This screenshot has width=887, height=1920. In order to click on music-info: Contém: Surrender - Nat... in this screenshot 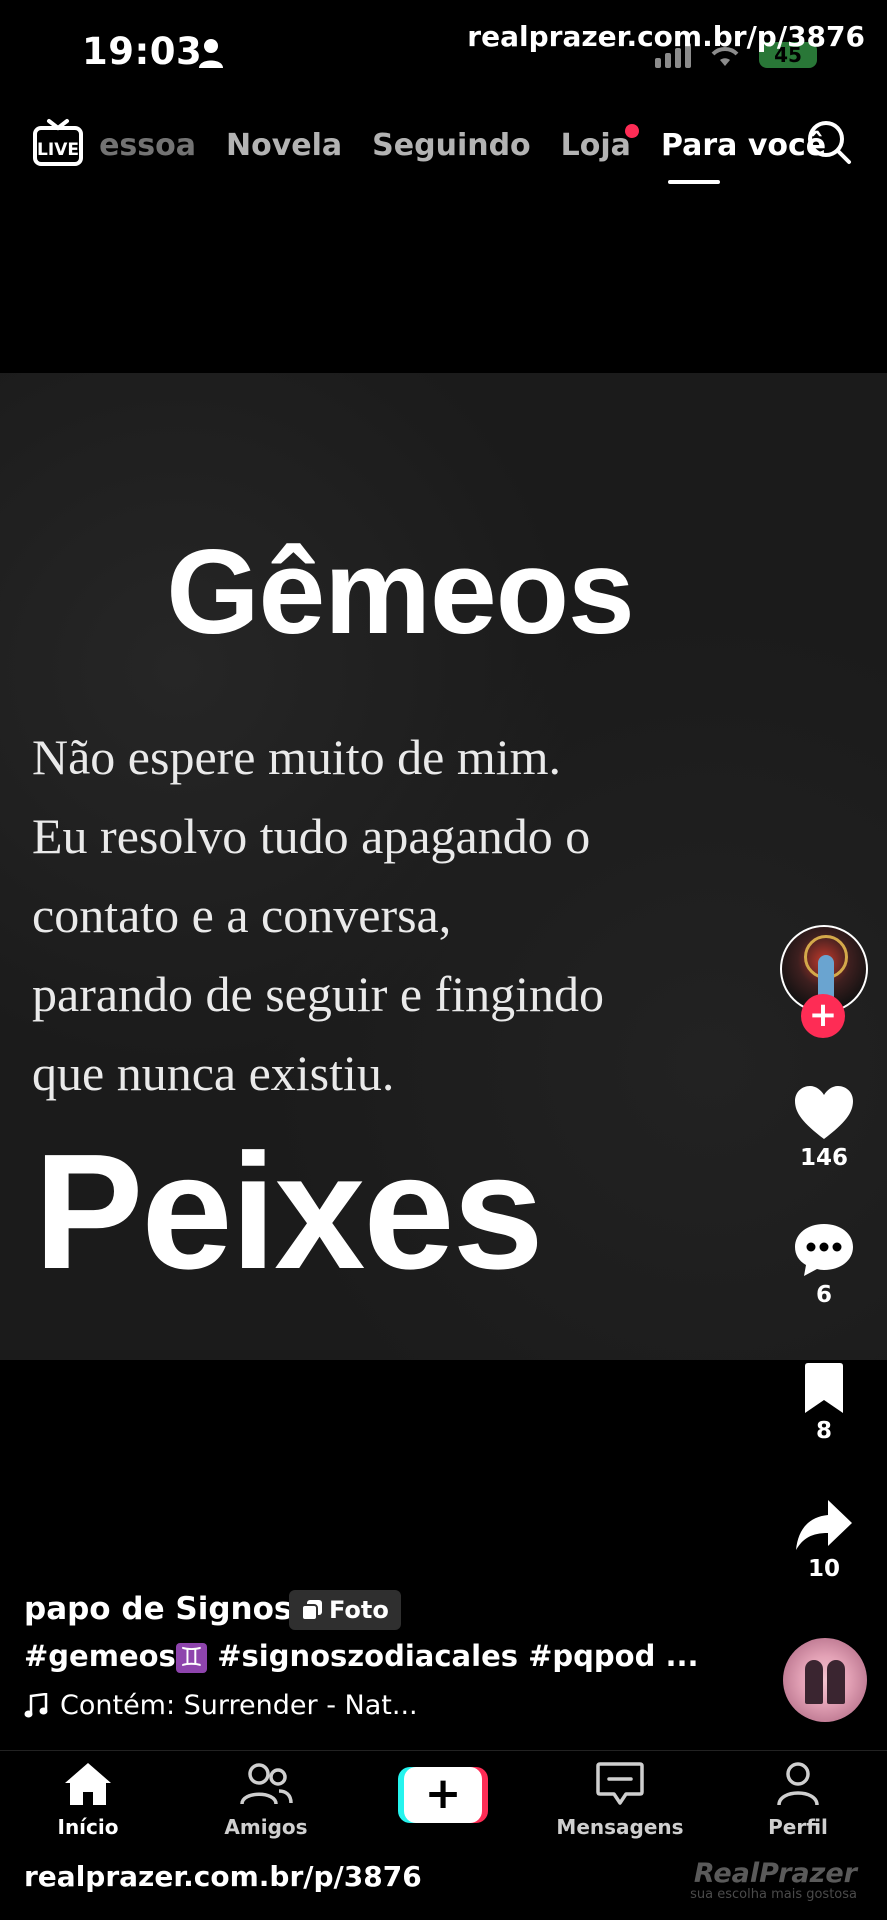, I will do `click(221, 1705)`.